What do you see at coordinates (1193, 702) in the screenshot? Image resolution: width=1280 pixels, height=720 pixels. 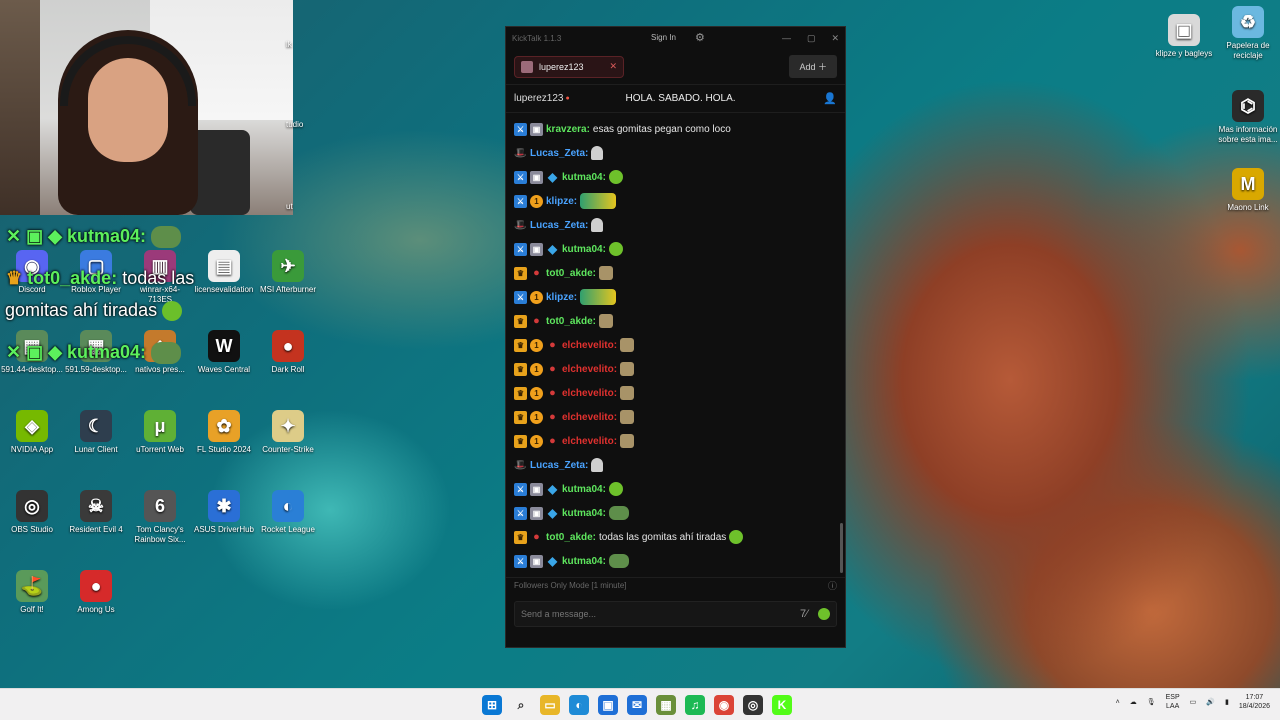 I see `network-icon: ▭` at bounding box center [1193, 702].